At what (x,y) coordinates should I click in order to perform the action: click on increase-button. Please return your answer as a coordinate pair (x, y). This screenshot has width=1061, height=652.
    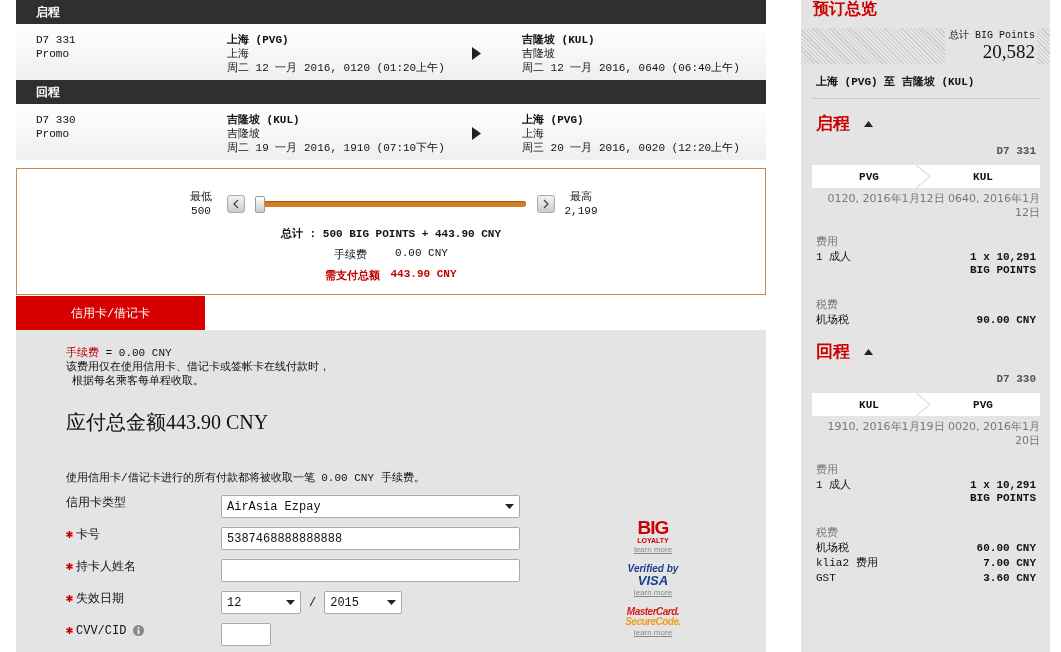
    Looking at the image, I should click on (546, 204).